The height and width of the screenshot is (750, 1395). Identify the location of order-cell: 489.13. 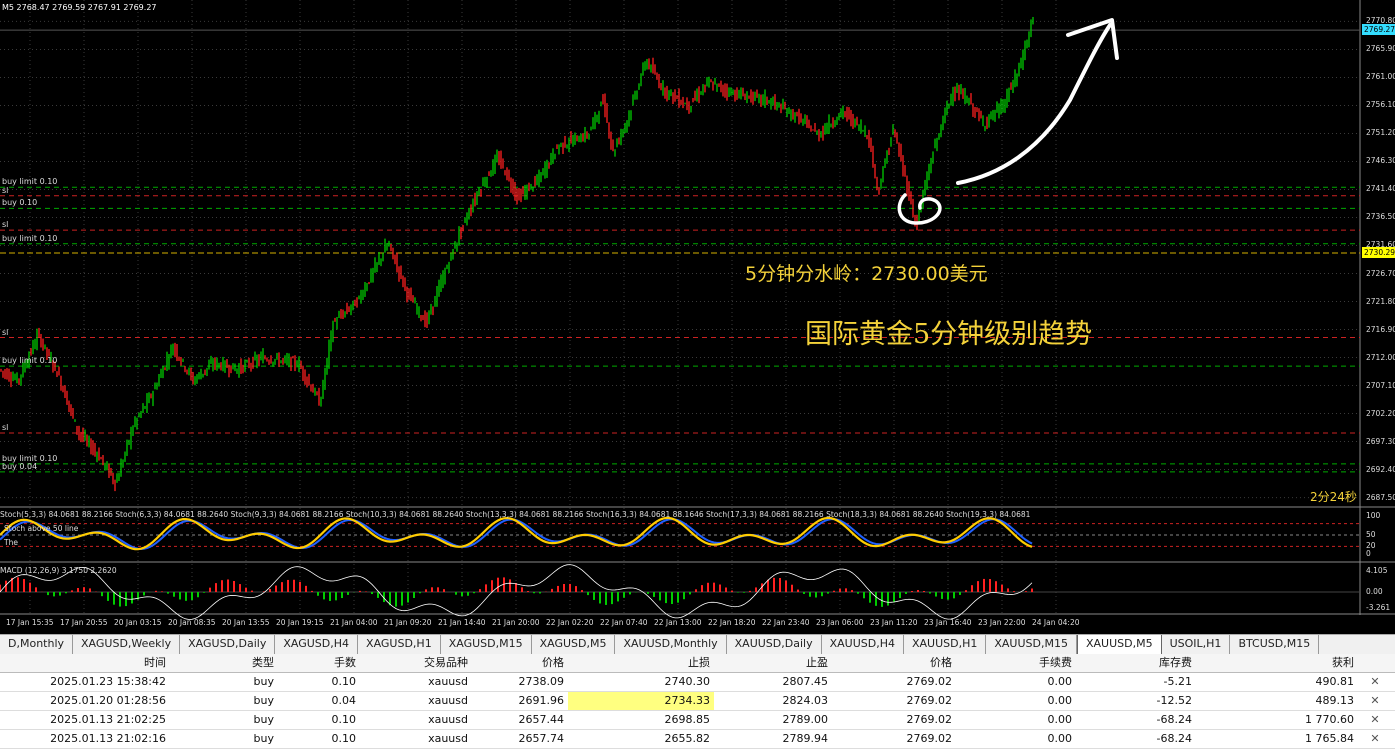
(1335, 700).